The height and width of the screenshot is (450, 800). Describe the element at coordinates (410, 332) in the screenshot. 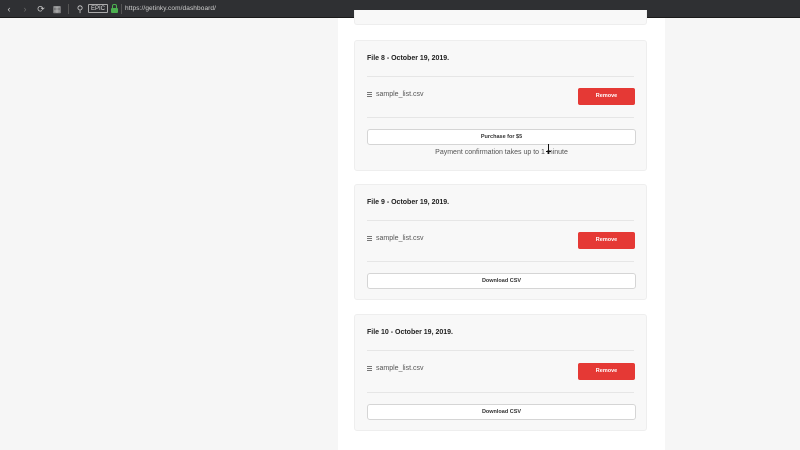

I see `file-title: File 10 - October 19, 2019.` at that location.